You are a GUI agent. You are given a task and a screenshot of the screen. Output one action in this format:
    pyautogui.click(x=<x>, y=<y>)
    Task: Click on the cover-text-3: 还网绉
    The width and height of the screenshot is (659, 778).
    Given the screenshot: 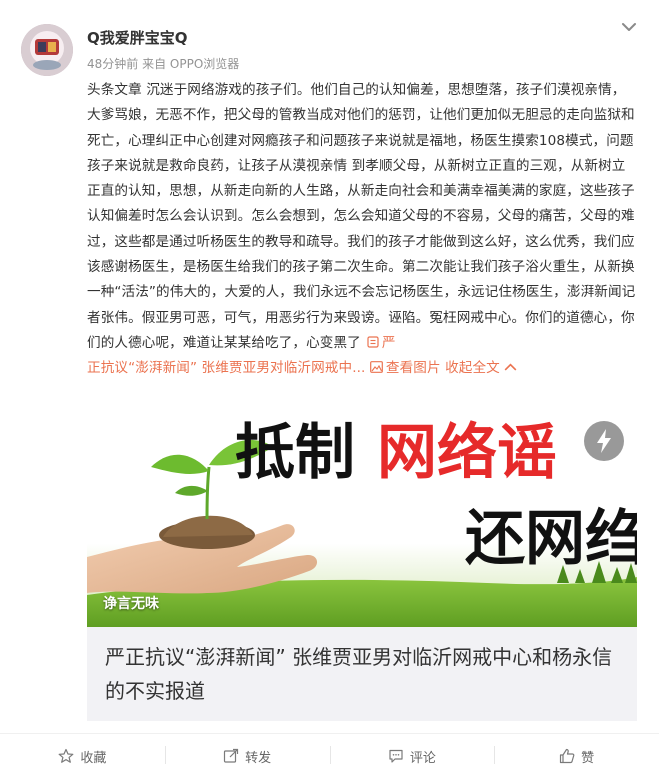 What is the action you would take?
    pyautogui.click(x=551, y=539)
    